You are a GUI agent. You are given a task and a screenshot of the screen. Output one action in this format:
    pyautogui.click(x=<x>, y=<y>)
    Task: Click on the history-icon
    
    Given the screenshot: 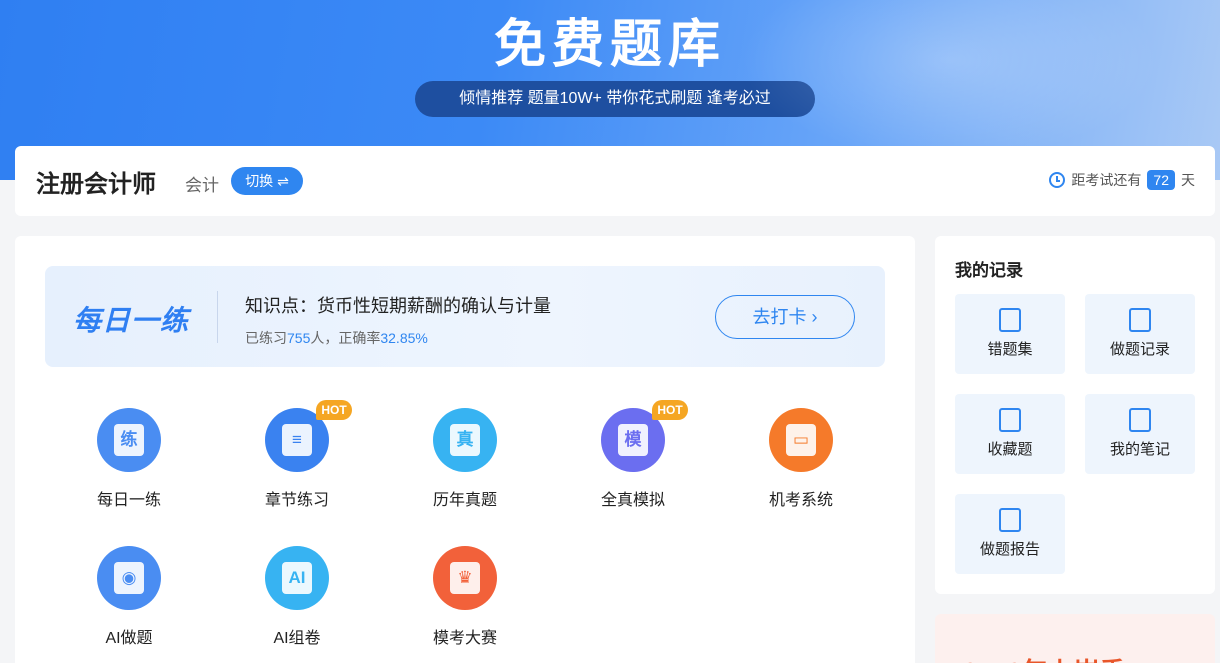 What is the action you would take?
    pyautogui.click(x=1140, y=320)
    